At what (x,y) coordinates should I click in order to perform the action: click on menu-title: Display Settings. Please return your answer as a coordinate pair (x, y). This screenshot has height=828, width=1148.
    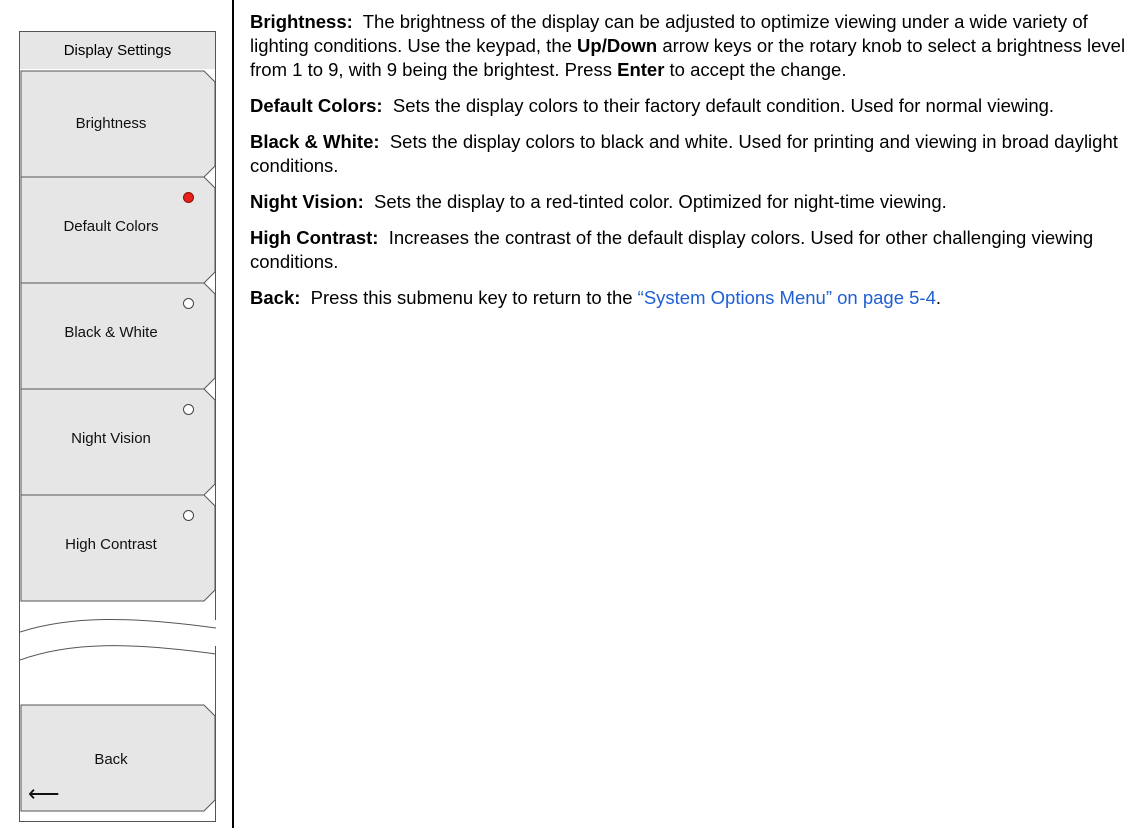
    Looking at the image, I should click on (117, 50).